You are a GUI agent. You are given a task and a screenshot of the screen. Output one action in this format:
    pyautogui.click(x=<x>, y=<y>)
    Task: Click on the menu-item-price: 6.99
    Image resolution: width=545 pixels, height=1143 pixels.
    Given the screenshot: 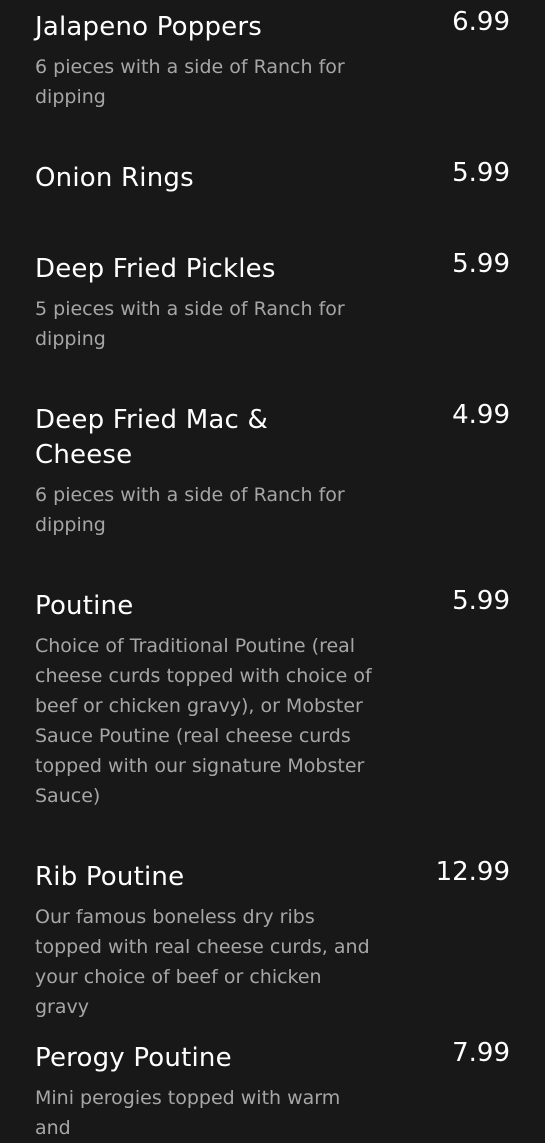 What is the action you would take?
    pyautogui.click(x=481, y=22)
    